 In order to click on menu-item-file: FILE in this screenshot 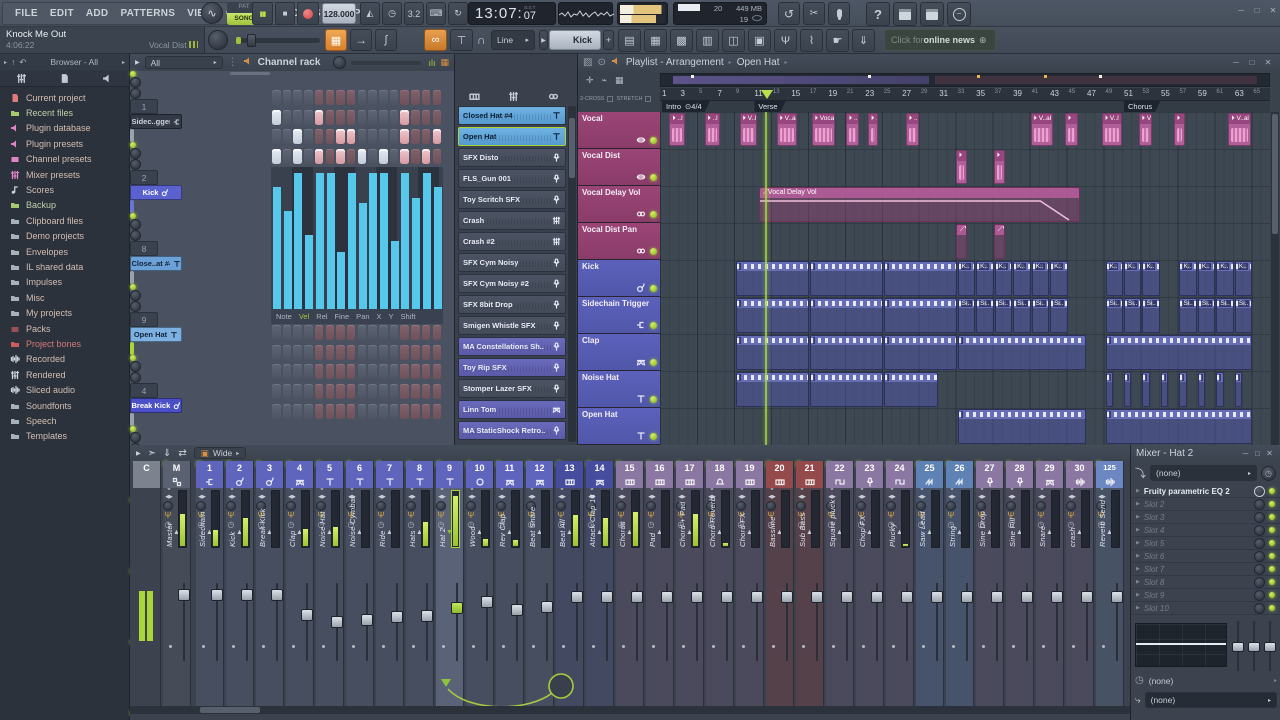, I will do `click(26, 13)`.